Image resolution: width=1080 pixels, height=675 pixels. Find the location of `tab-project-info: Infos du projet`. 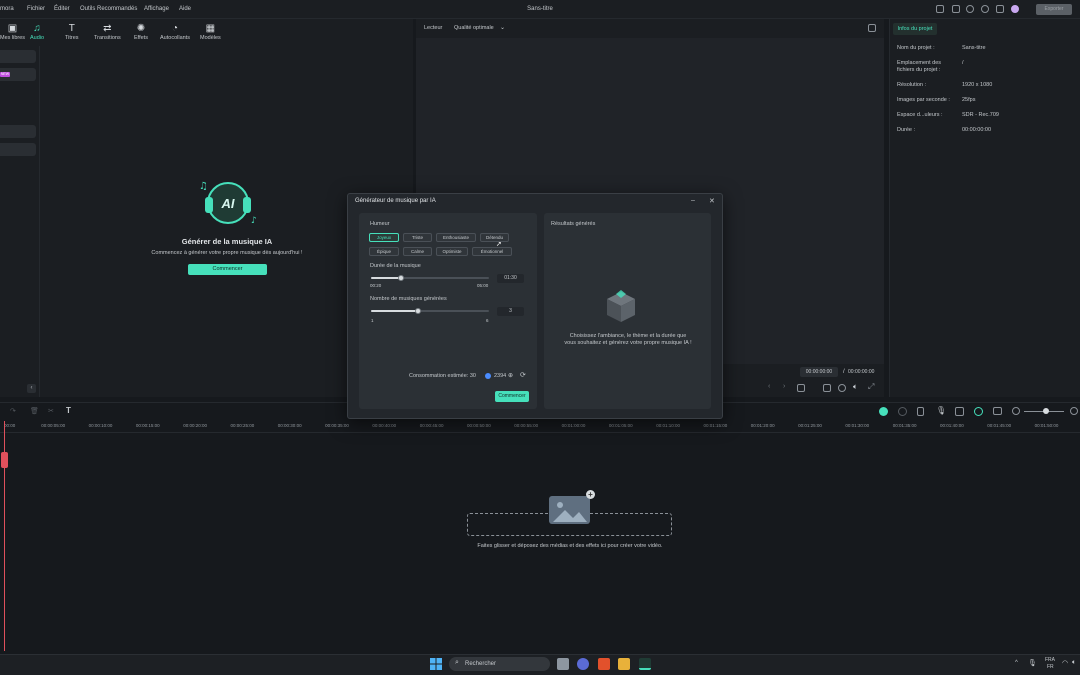

tab-project-info: Infos du projet is located at coordinates (915, 29).